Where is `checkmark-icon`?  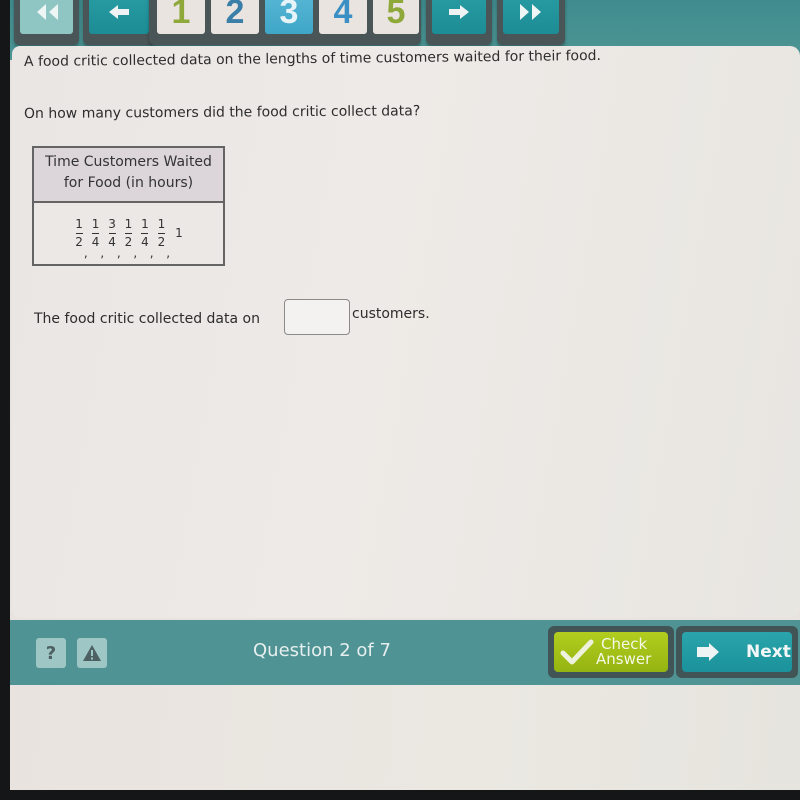 checkmark-icon is located at coordinates (577, 652).